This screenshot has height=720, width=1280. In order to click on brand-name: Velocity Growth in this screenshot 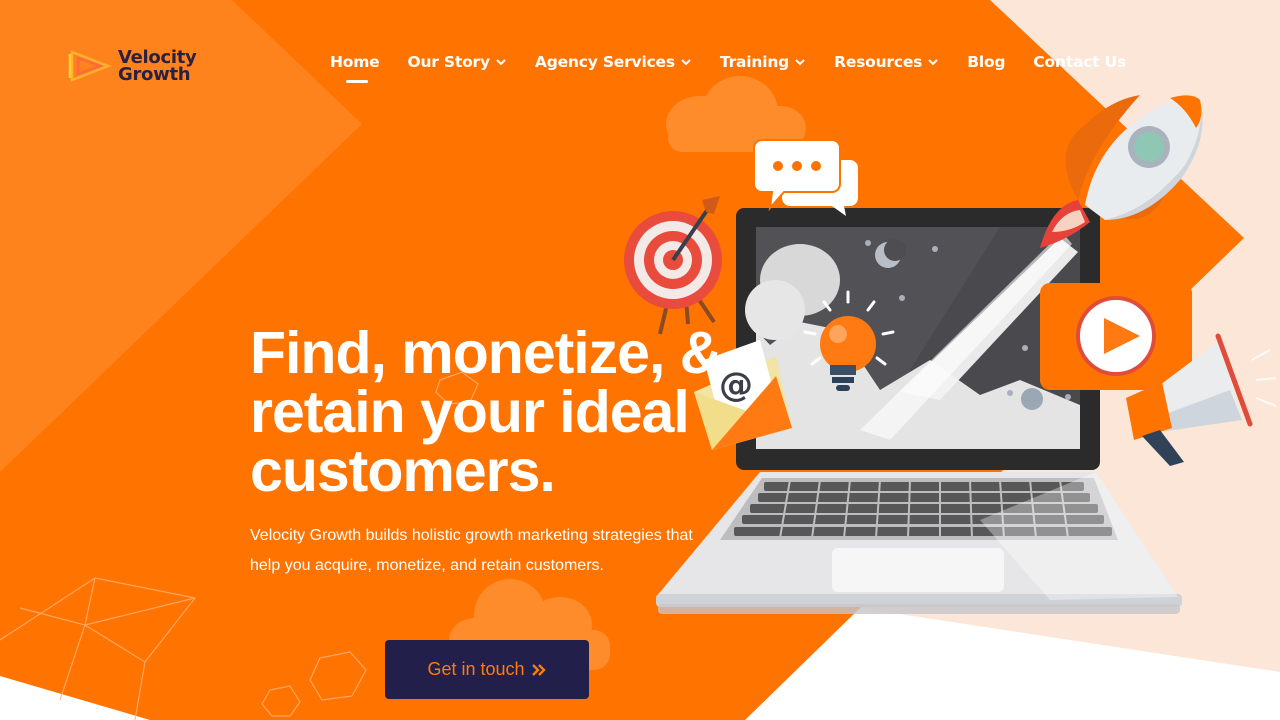, I will do `click(157, 67)`.